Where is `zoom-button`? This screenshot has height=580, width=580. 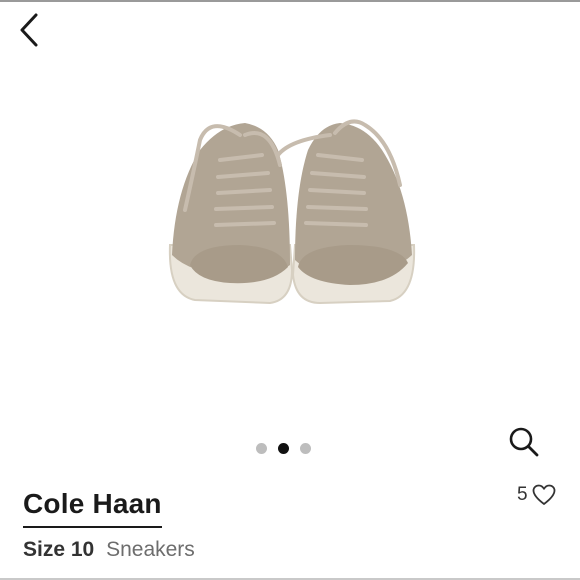 zoom-button is located at coordinates (524, 442).